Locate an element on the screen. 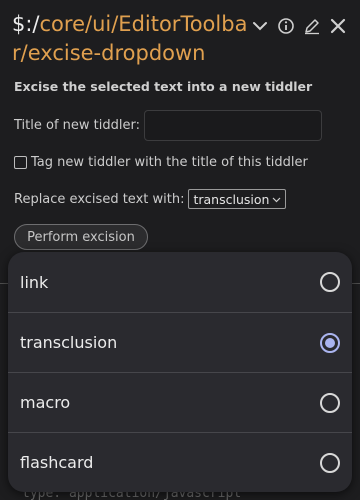 The width and height of the screenshot is (360, 500). option-label: macro is located at coordinates (45, 402).